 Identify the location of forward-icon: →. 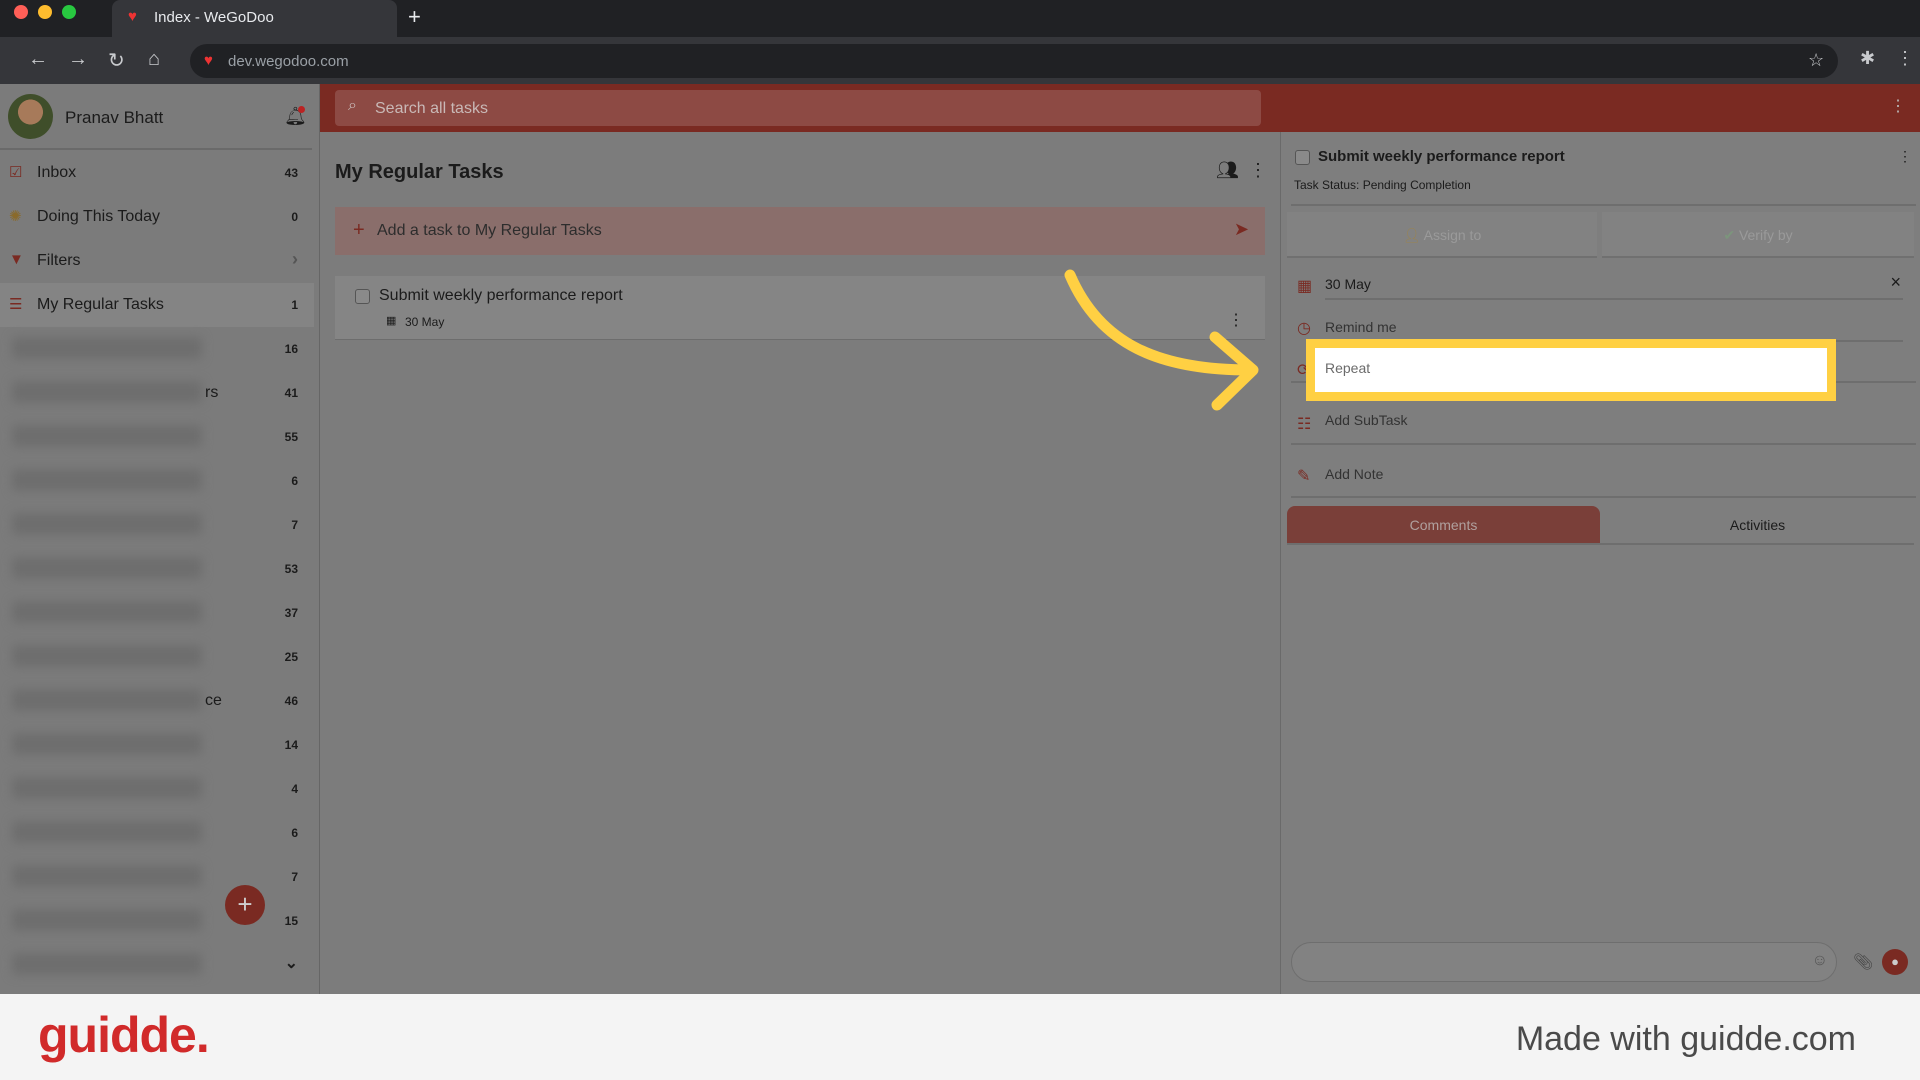
(78, 59).